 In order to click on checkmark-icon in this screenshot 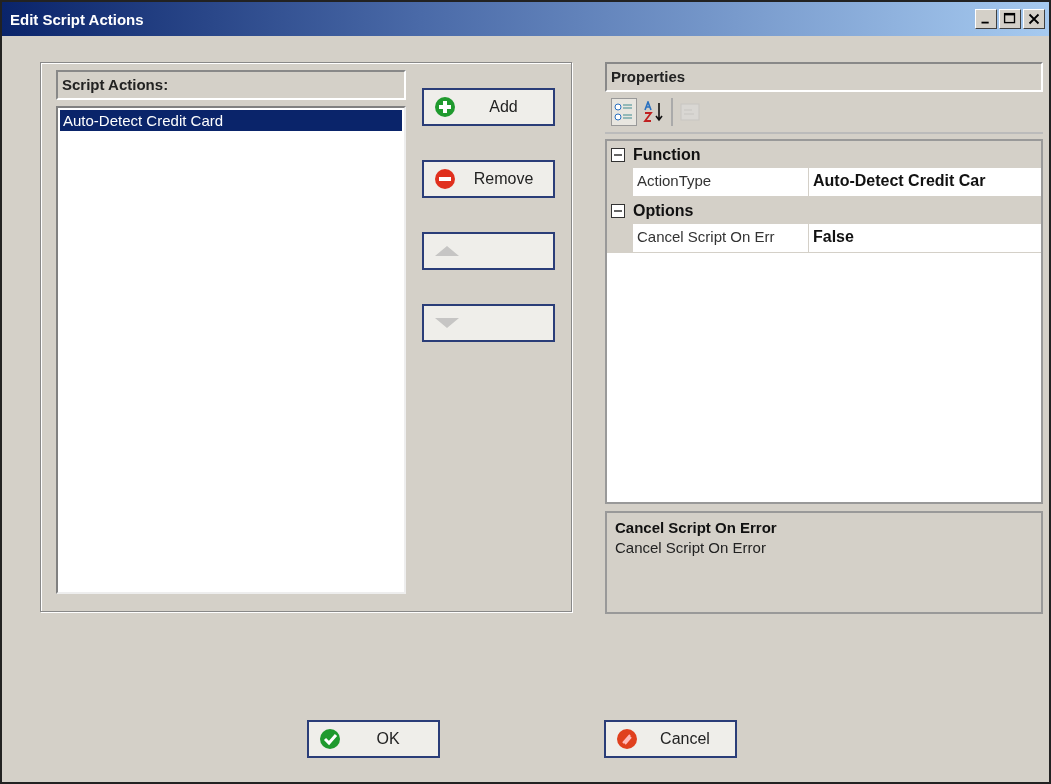, I will do `click(329, 739)`.